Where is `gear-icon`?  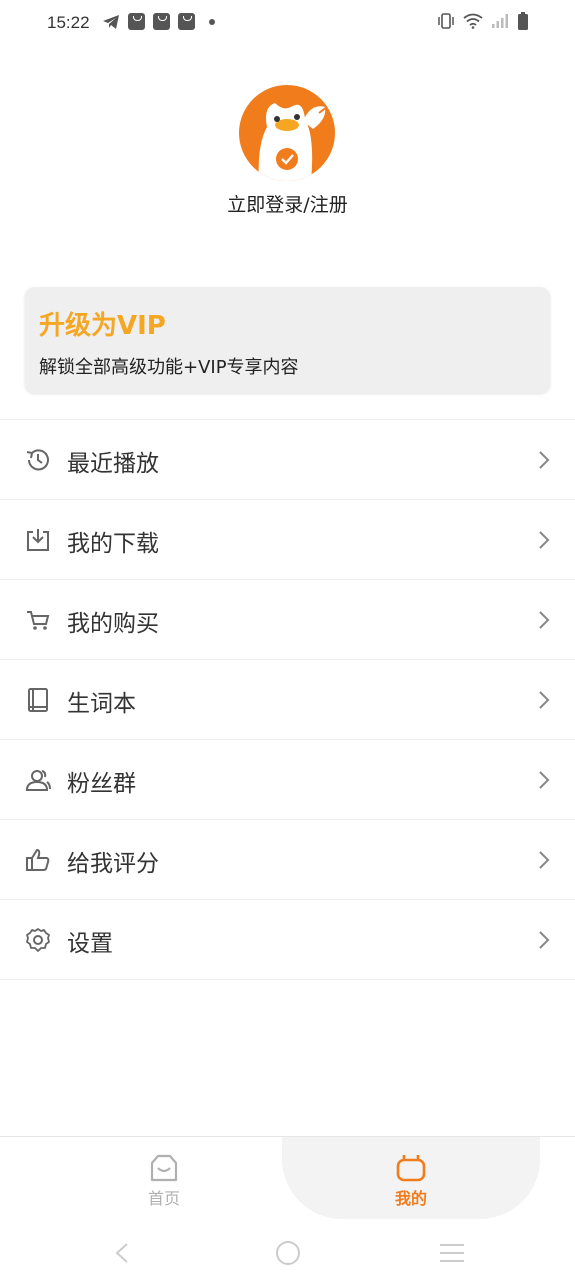 gear-icon is located at coordinates (38, 940).